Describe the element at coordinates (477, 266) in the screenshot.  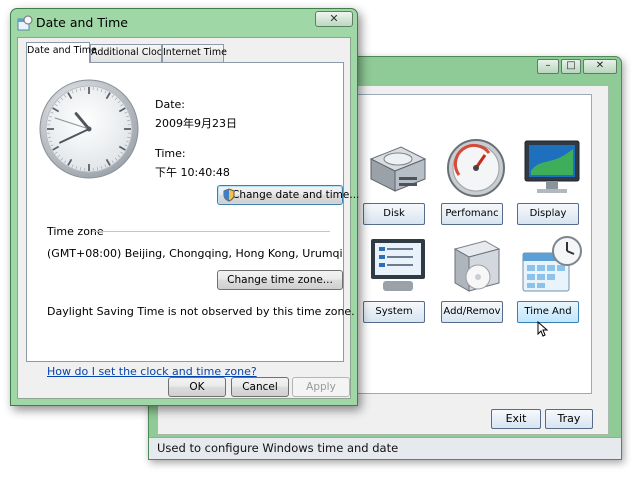
I see `add-remove-programs-icon` at that location.